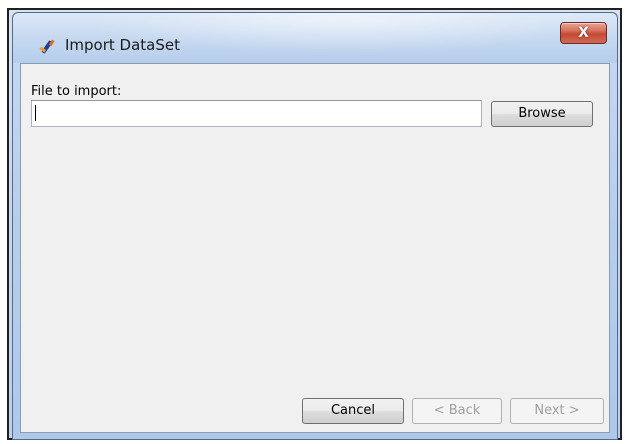 The height and width of the screenshot is (444, 628). What do you see at coordinates (557, 411) in the screenshot?
I see `next-button: Next >` at bounding box center [557, 411].